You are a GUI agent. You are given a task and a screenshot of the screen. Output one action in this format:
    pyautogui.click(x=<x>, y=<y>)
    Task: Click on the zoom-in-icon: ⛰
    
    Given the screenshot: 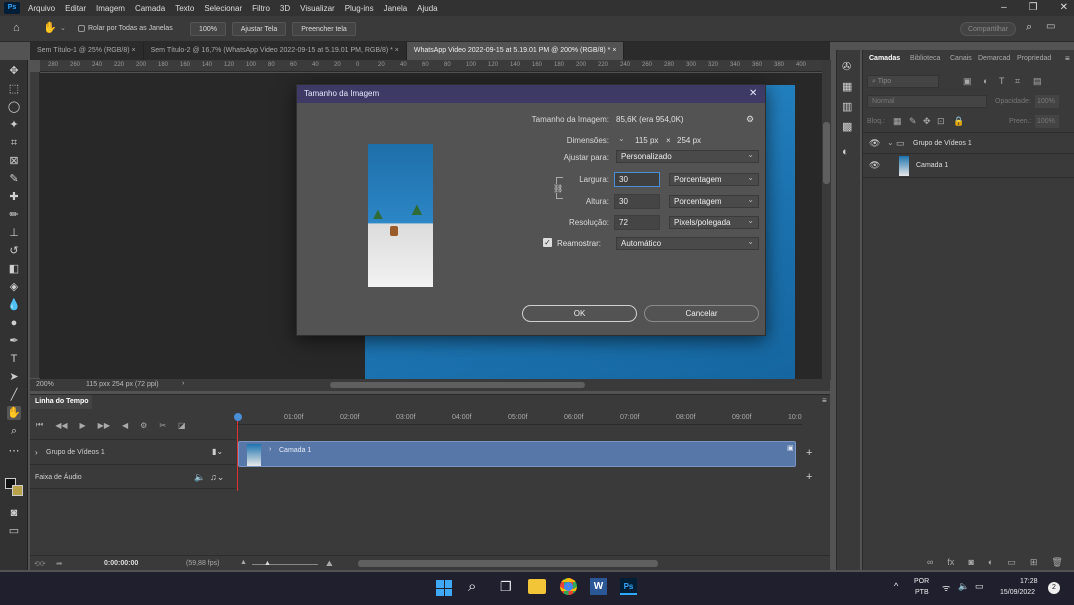 What is the action you would take?
    pyautogui.click(x=329, y=564)
    